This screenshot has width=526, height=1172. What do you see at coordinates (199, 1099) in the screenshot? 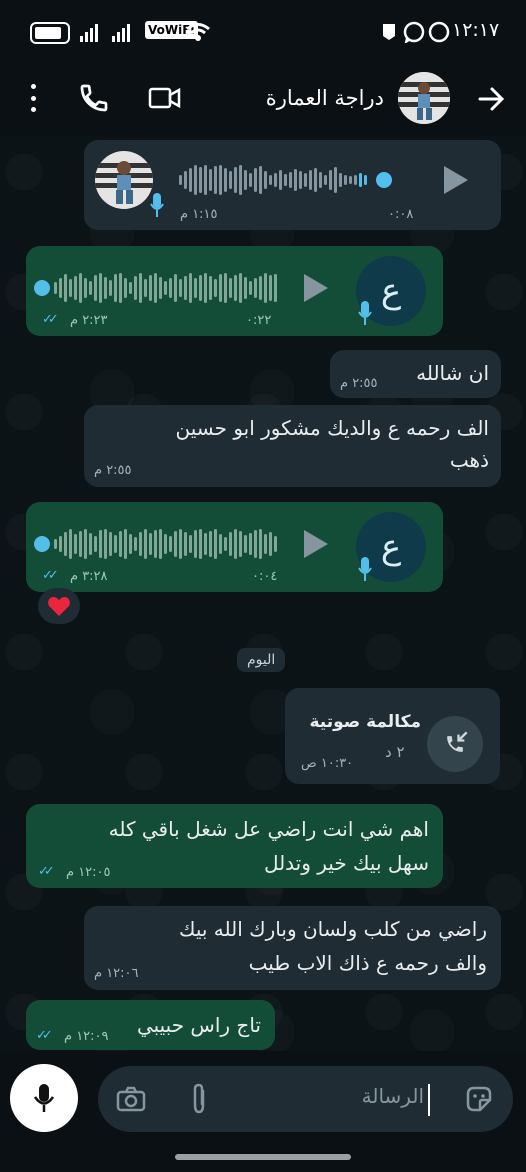
I see `attach-icon` at bounding box center [199, 1099].